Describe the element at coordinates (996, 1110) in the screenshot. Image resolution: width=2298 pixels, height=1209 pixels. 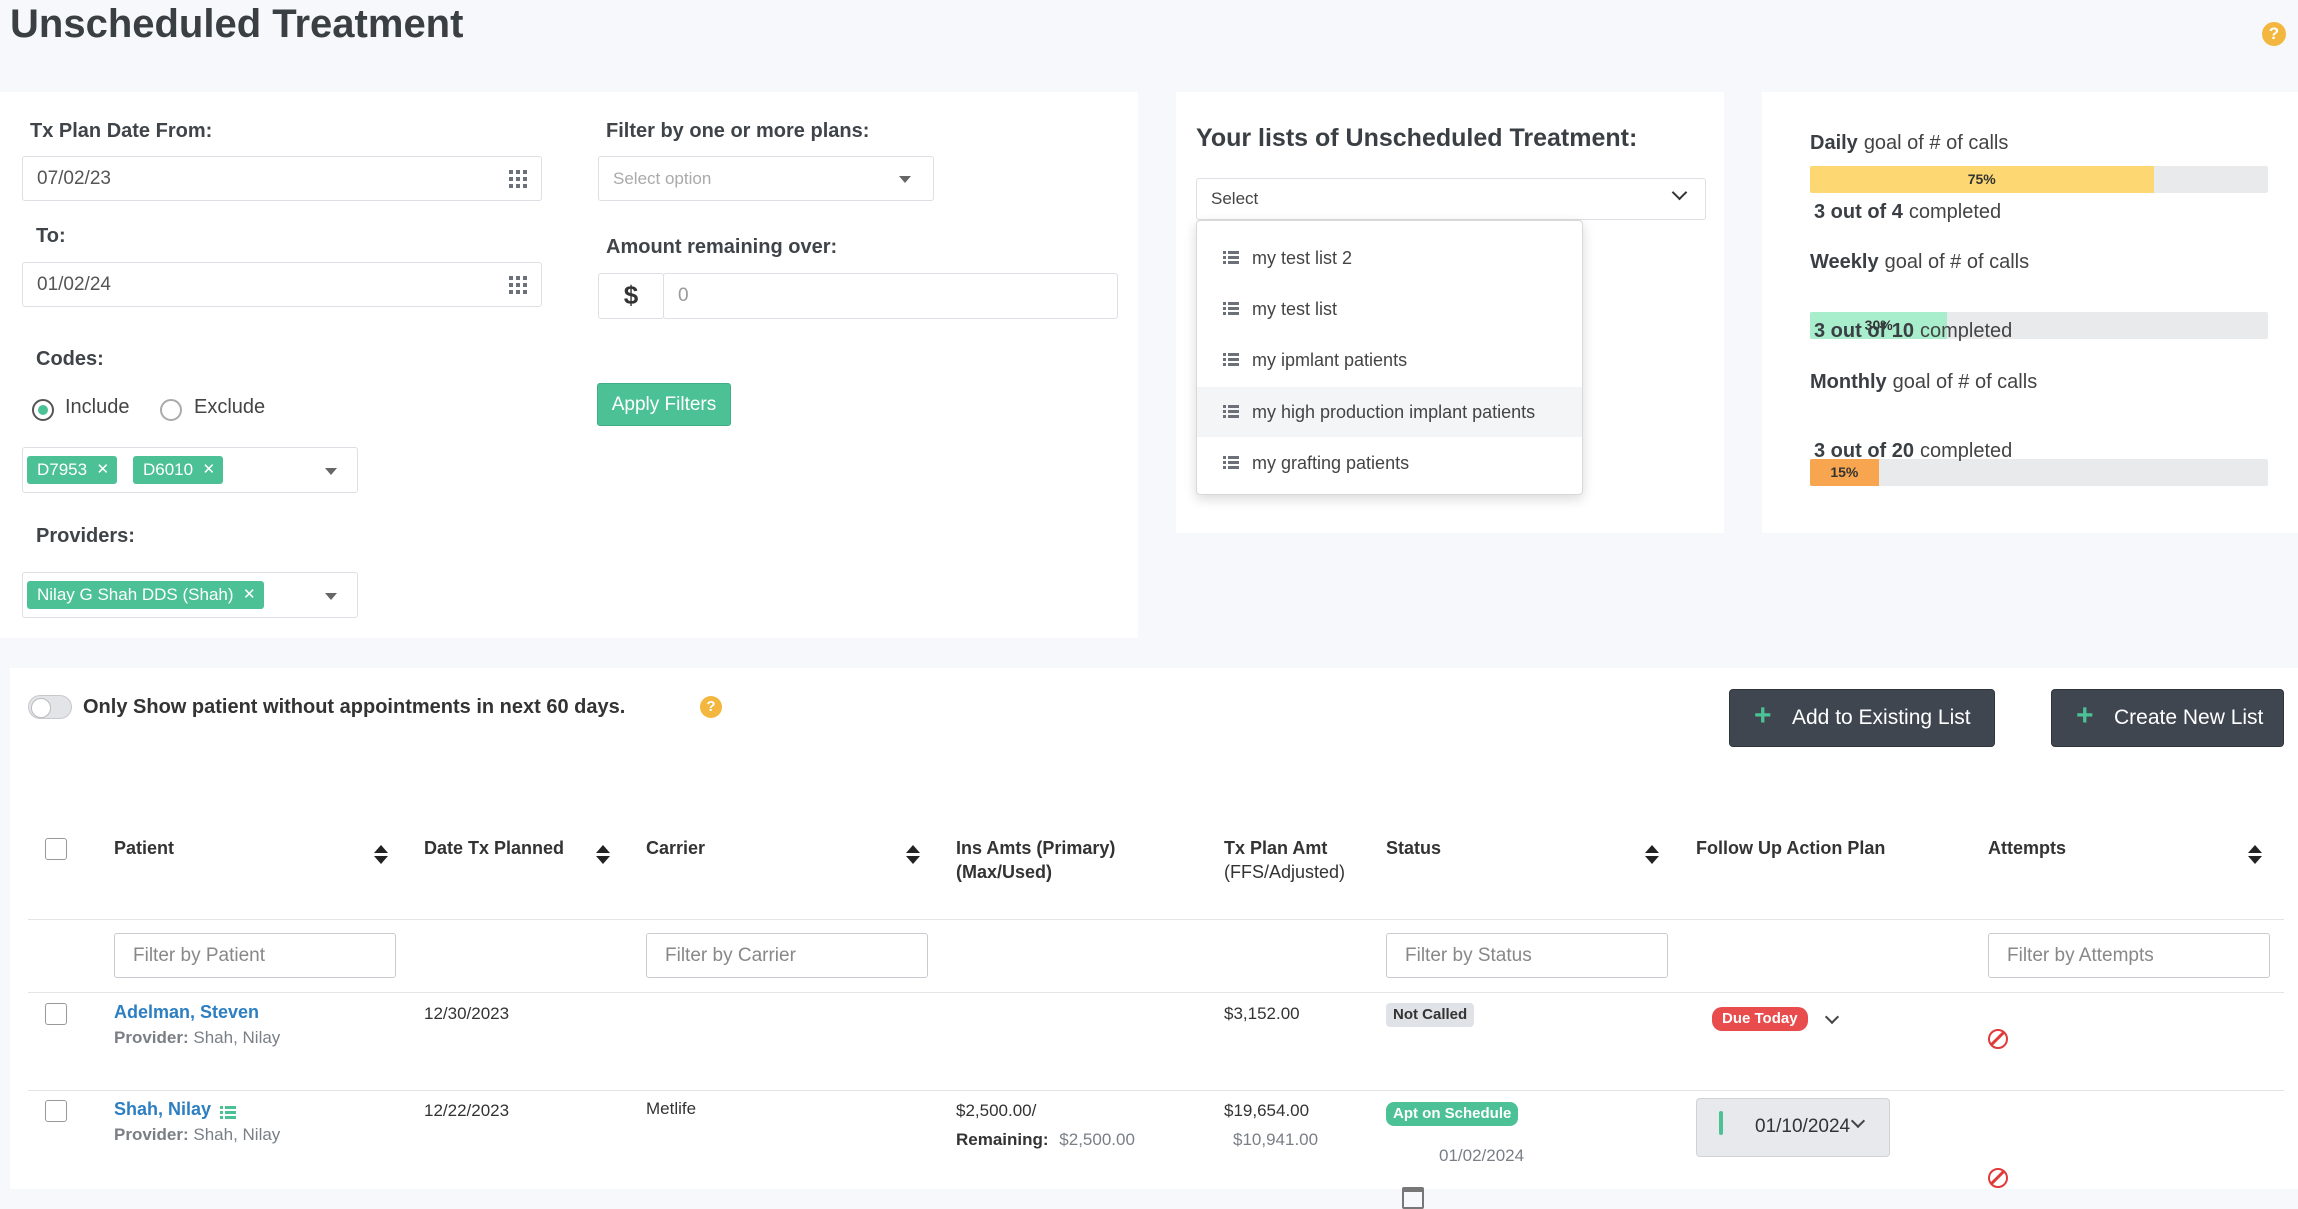
I see `ins-amts: $2,500.00/` at that location.